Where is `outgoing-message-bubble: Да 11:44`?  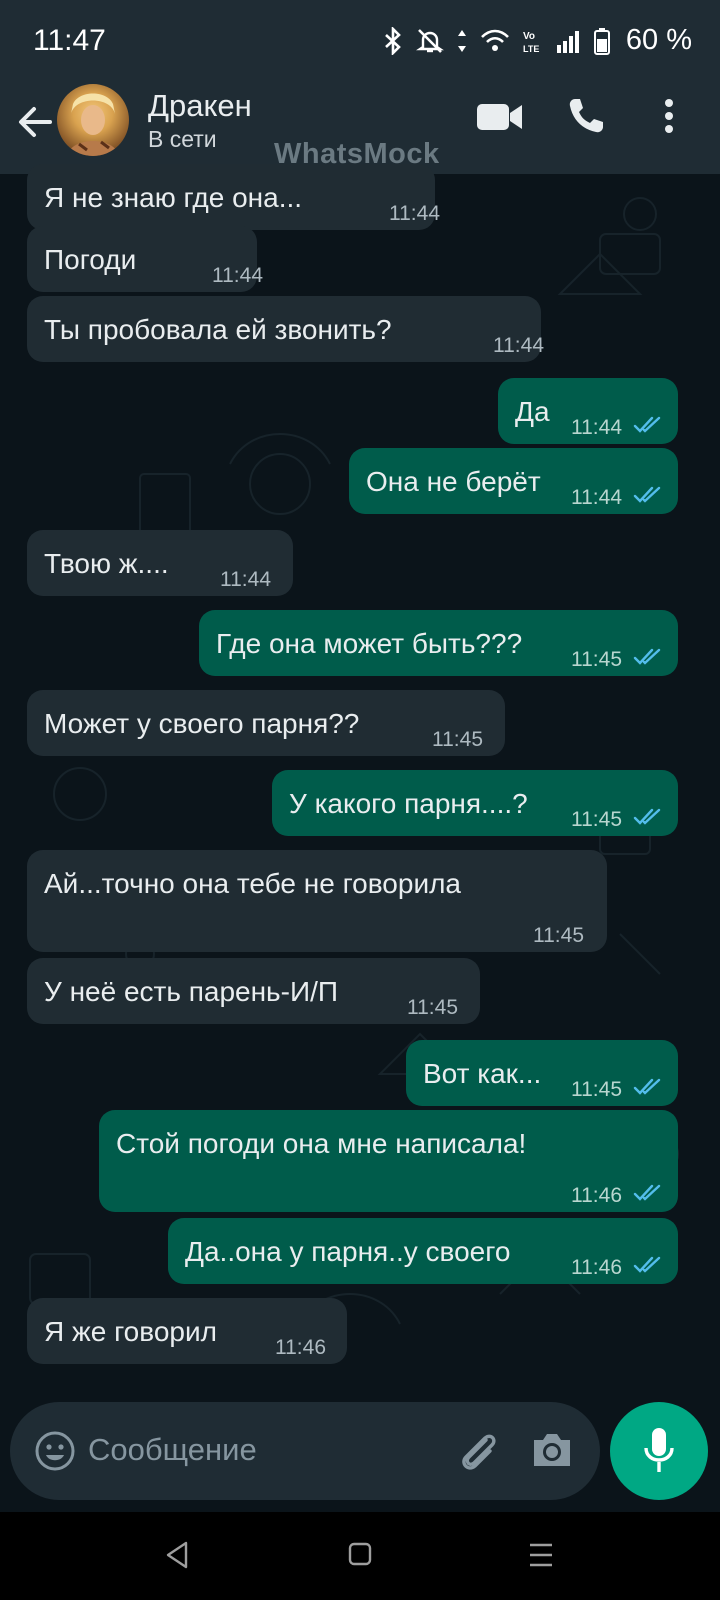 outgoing-message-bubble: Да 11:44 is located at coordinates (588, 411).